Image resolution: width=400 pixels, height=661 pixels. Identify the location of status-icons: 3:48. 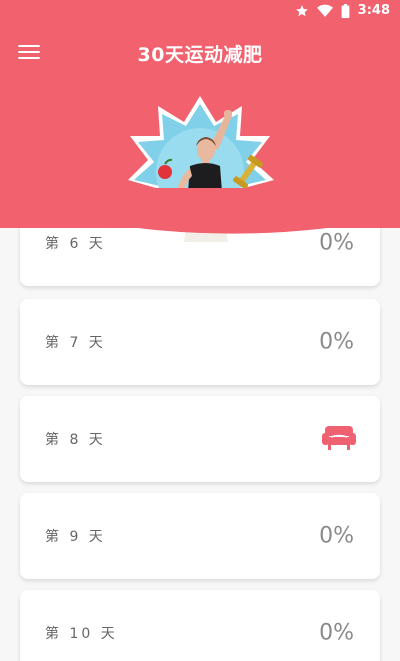
(342, 10).